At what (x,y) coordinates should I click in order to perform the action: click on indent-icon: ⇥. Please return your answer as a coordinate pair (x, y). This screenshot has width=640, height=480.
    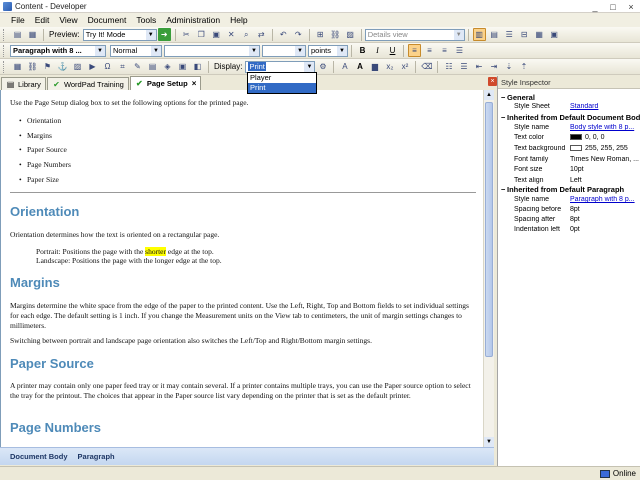
    Looking at the image, I should click on (493, 66).